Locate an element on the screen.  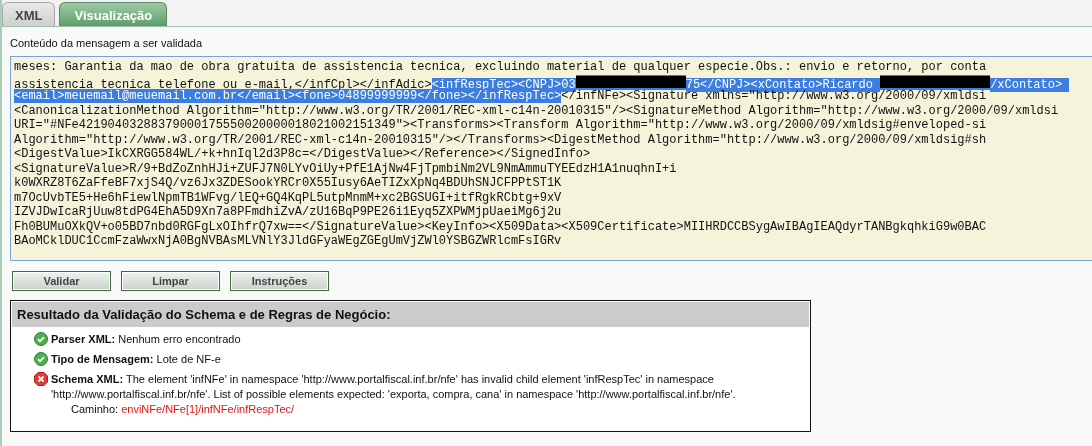
xml-text: m7OcUvbTE5+He6hFiewlNpmTB1WFvg/lEQ+GQ4KqPL5utpMnmM+xc2BGSUGI+itfRgkRCbtg+9xV is located at coordinates (288, 197).